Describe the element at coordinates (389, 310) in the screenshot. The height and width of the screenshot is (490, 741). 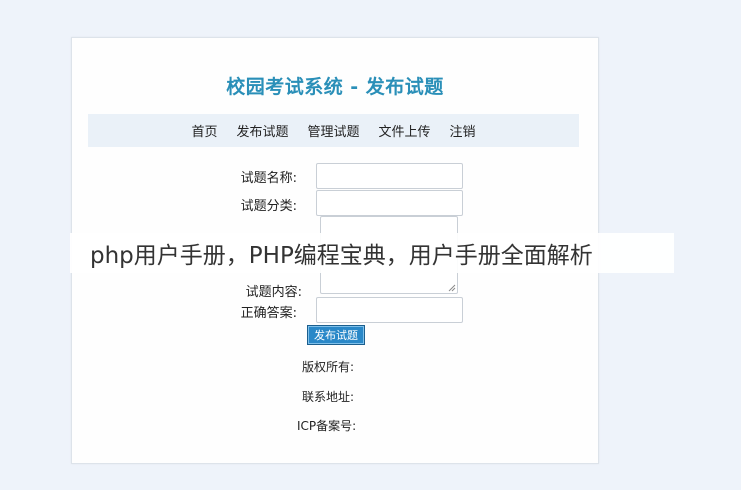
I see `correct-answer-input` at that location.